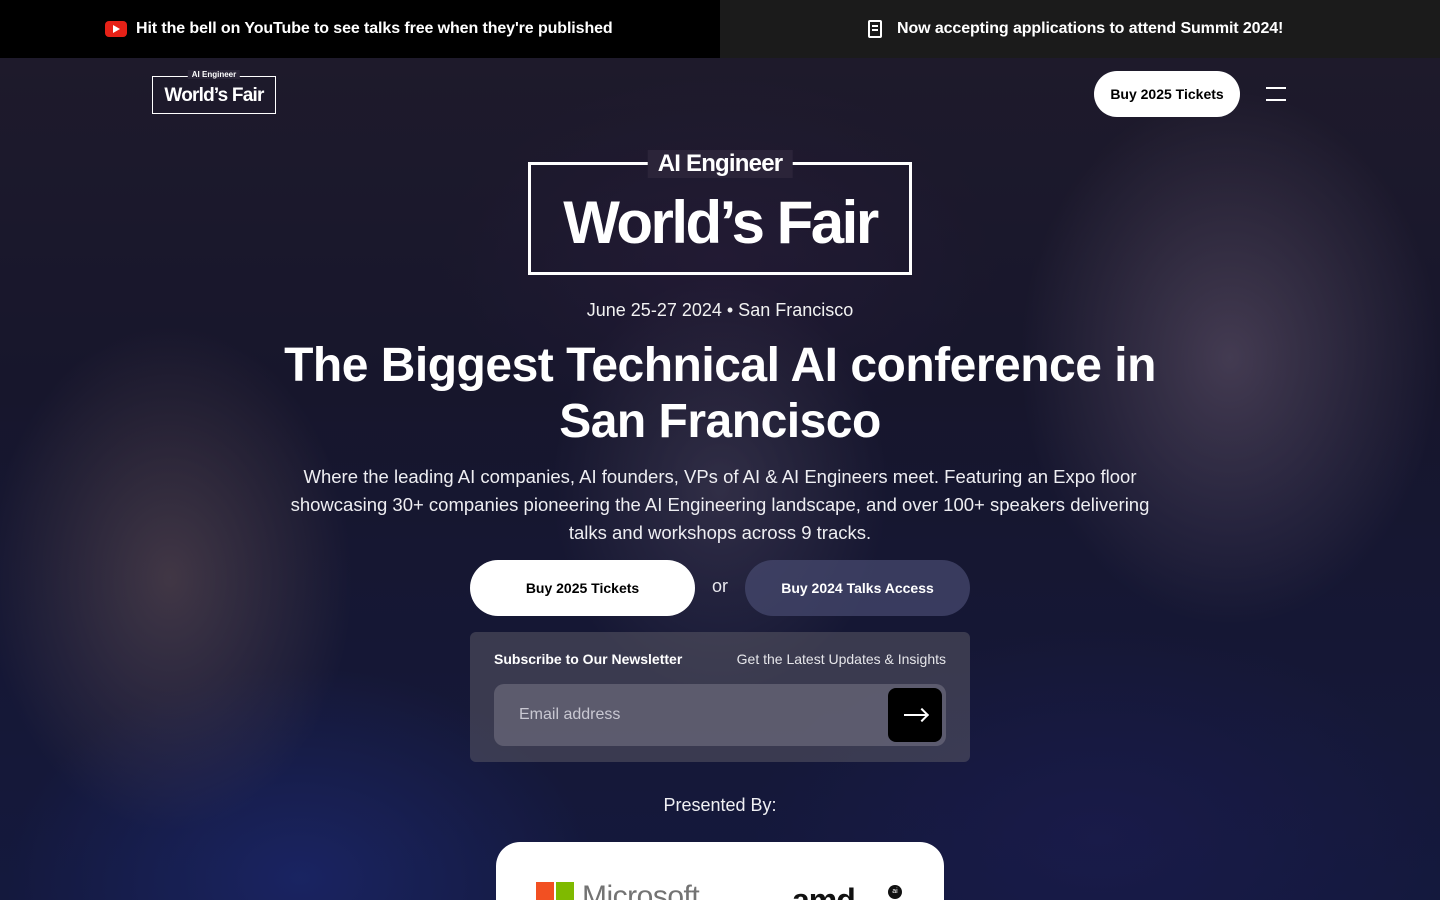 The height and width of the screenshot is (900, 1440). What do you see at coordinates (720, 871) in the screenshot?
I see `sponsor-card: Microsoft amd ai` at bounding box center [720, 871].